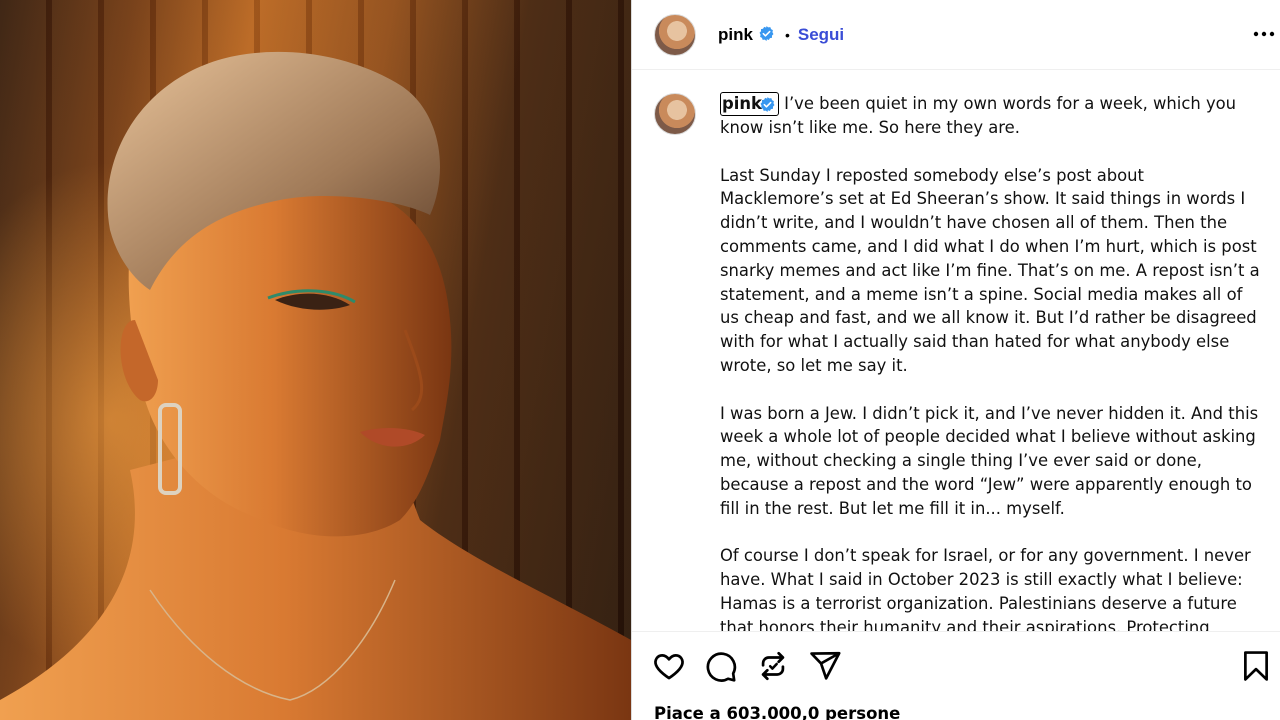 The height and width of the screenshot is (720, 1280). Describe the element at coordinates (1264, 34) in the screenshot. I see `more-options-icon` at that location.